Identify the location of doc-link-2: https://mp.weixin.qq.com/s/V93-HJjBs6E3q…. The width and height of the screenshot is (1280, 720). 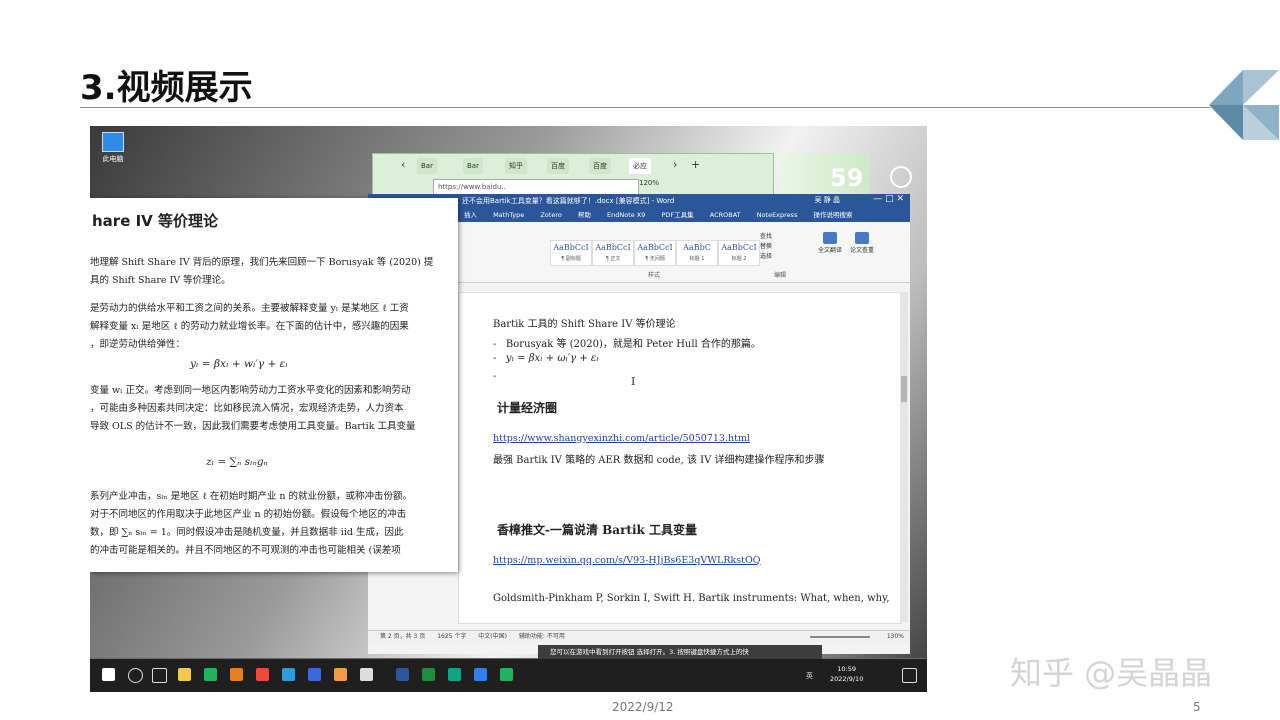
(627, 560).